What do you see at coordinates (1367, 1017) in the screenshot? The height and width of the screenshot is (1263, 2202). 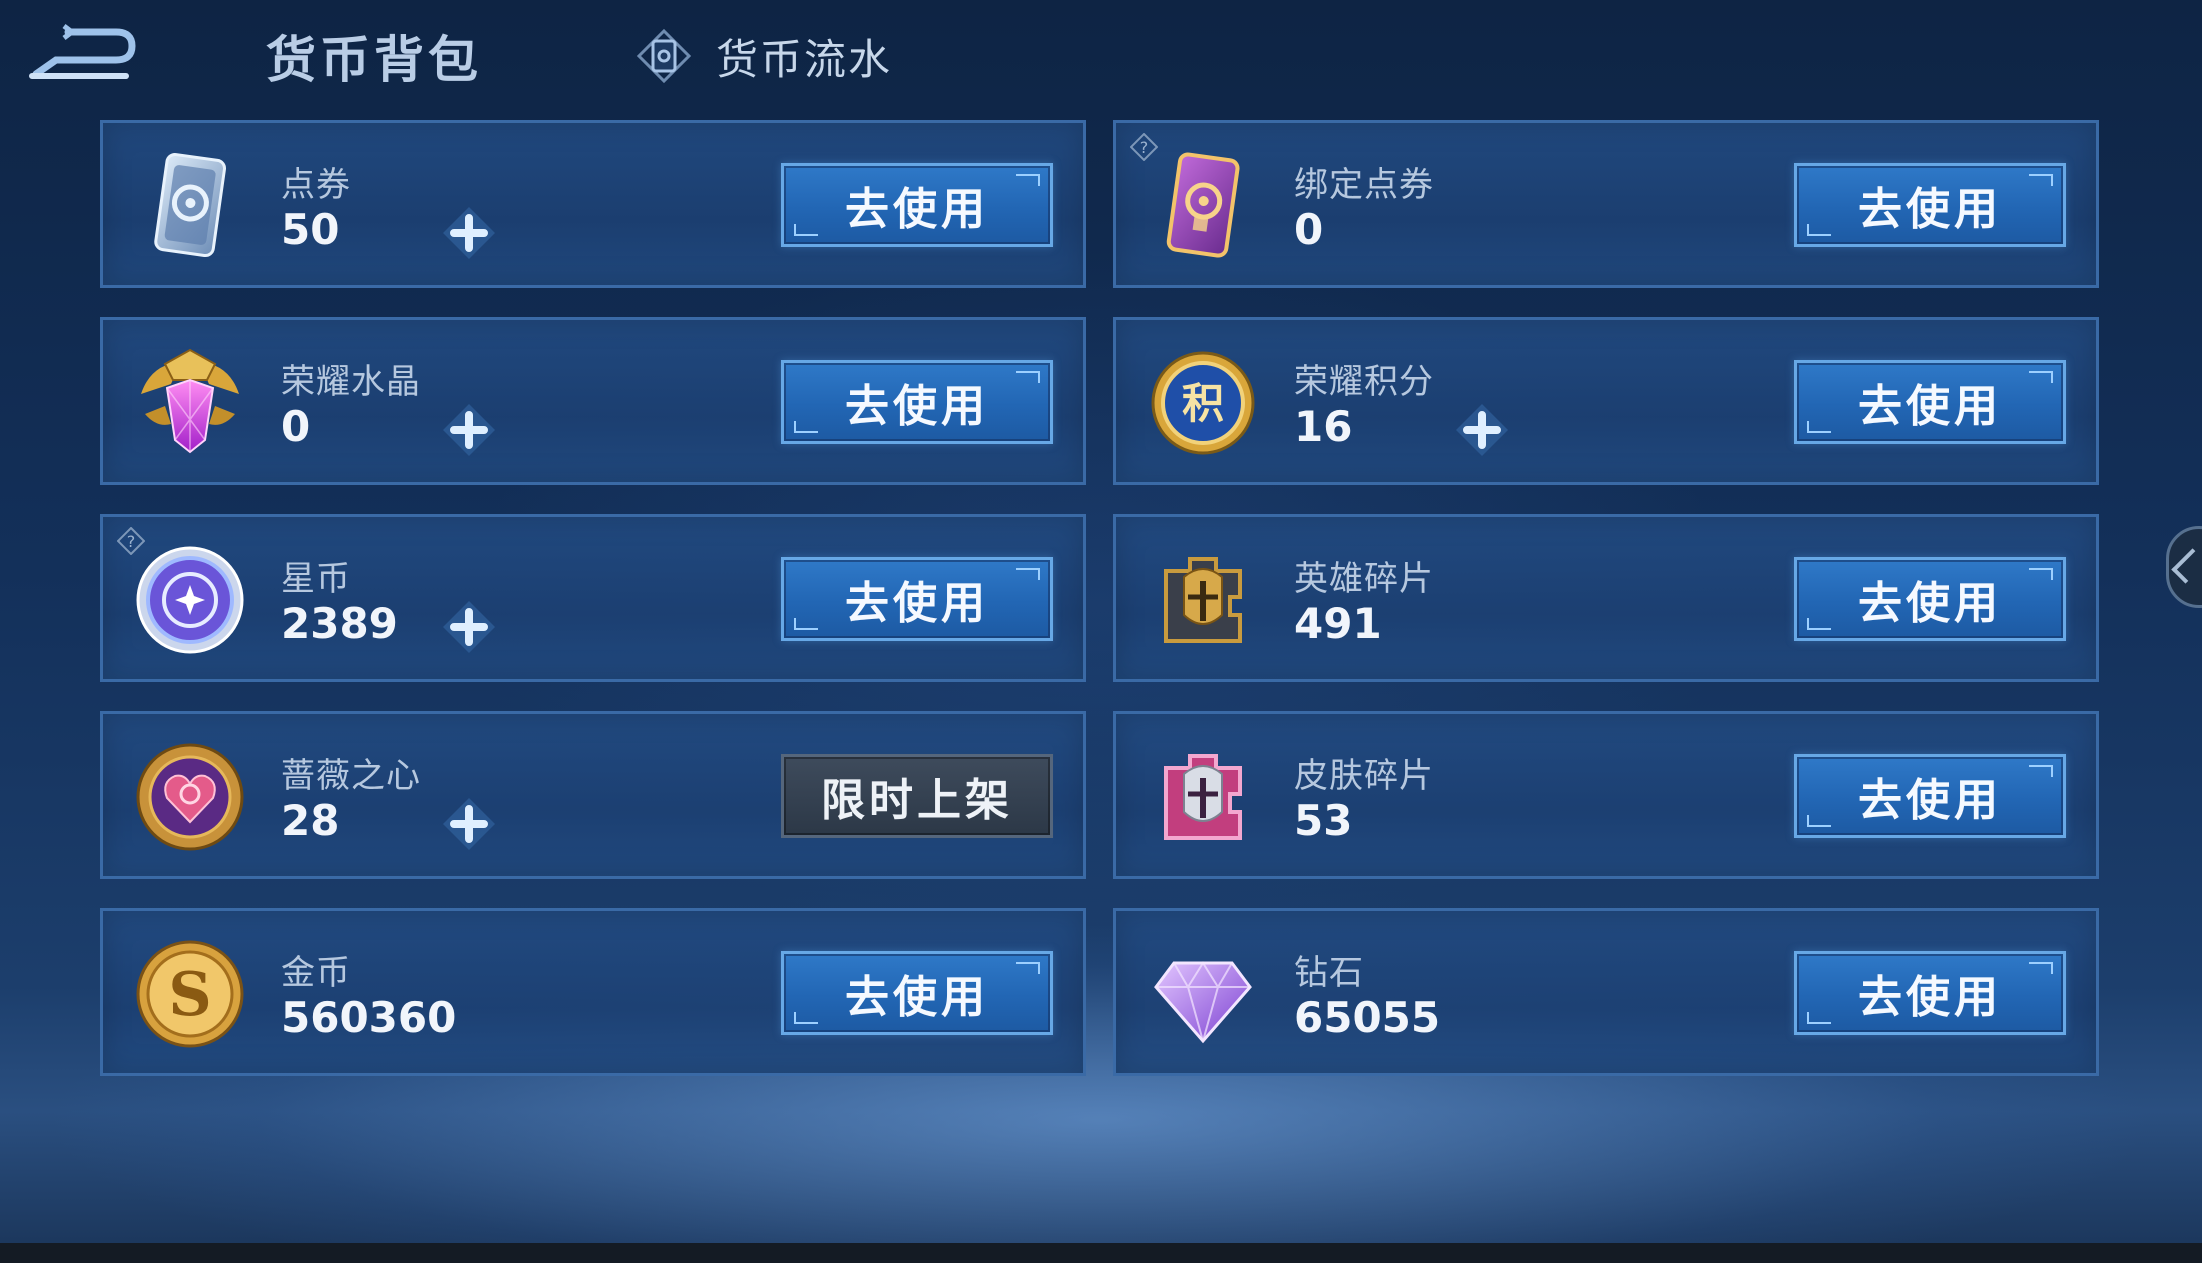 I see `currency-amount: 65055` at bounding box center [1367, 1017].